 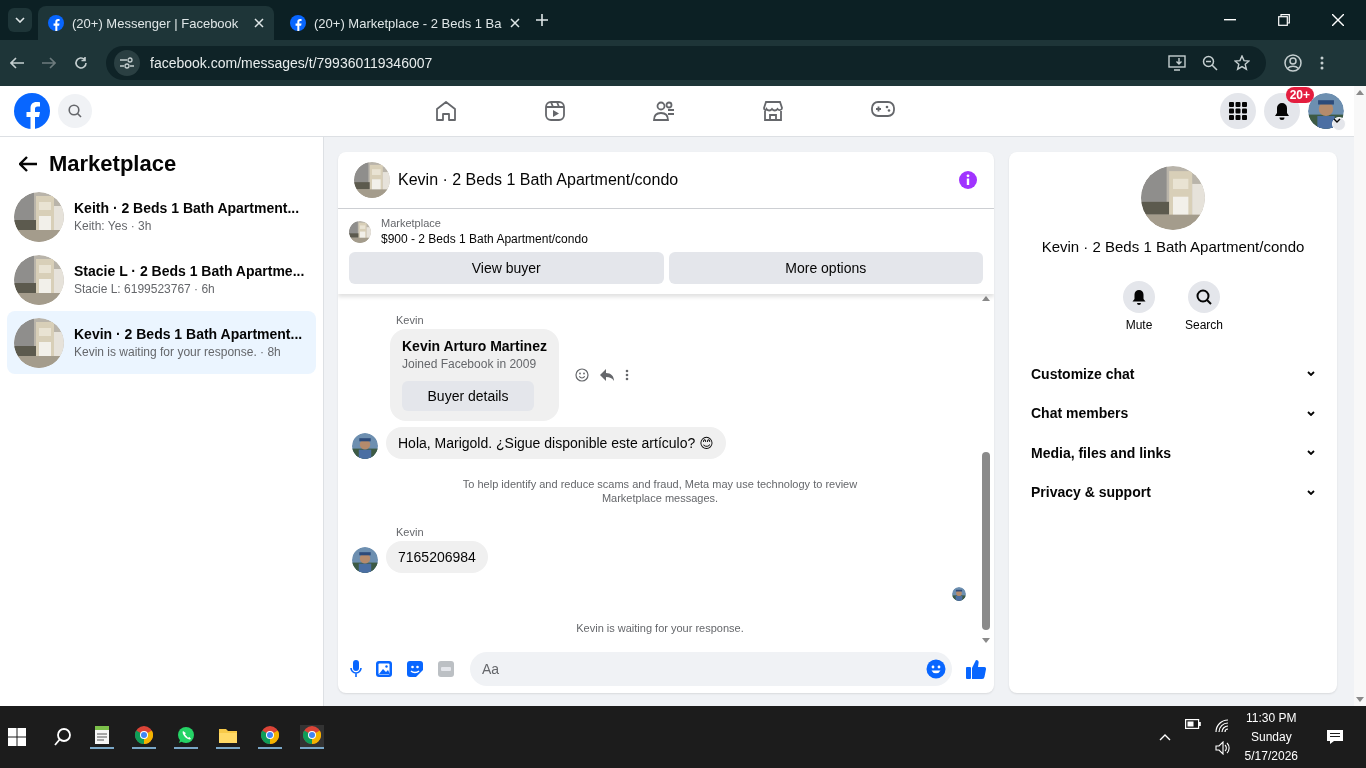 I want to click on chevron-up-icon, so click(x=1164, y=737).